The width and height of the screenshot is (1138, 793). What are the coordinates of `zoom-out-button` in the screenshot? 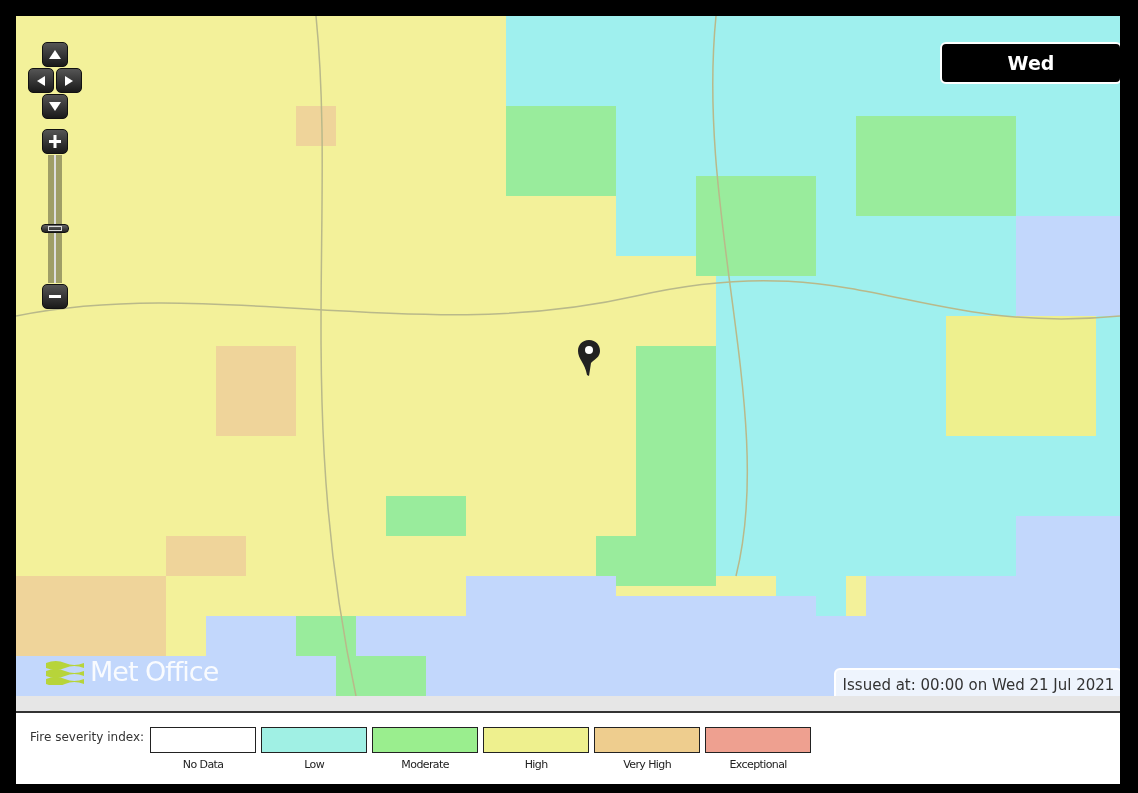 It's located at (55, 296).